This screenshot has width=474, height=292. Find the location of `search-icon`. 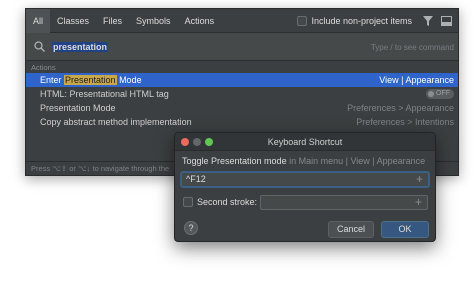

search-icon is located at coordinates (40, 46).